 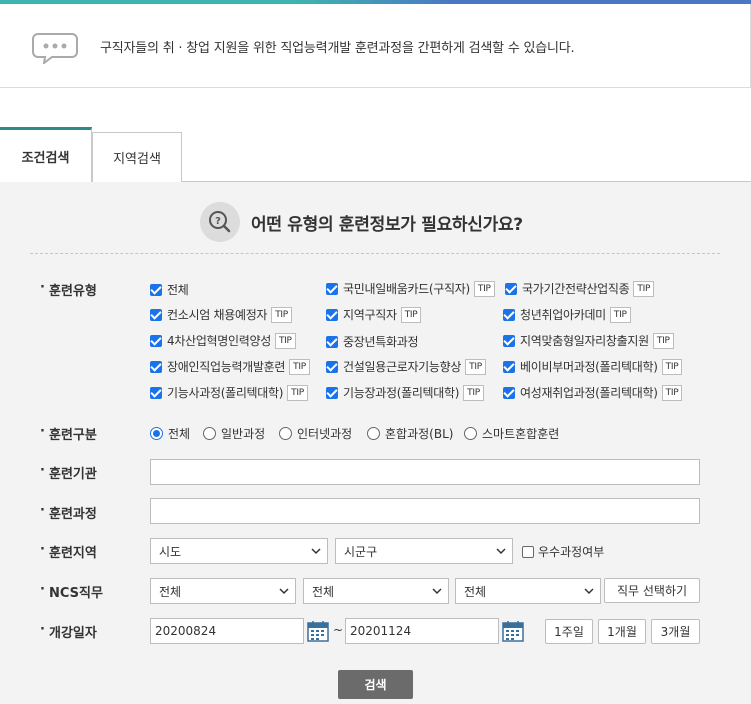 I want to click on training-type-checkbox: 컨소시엄 채용예정자 TIP, so click(x=221, y=314).